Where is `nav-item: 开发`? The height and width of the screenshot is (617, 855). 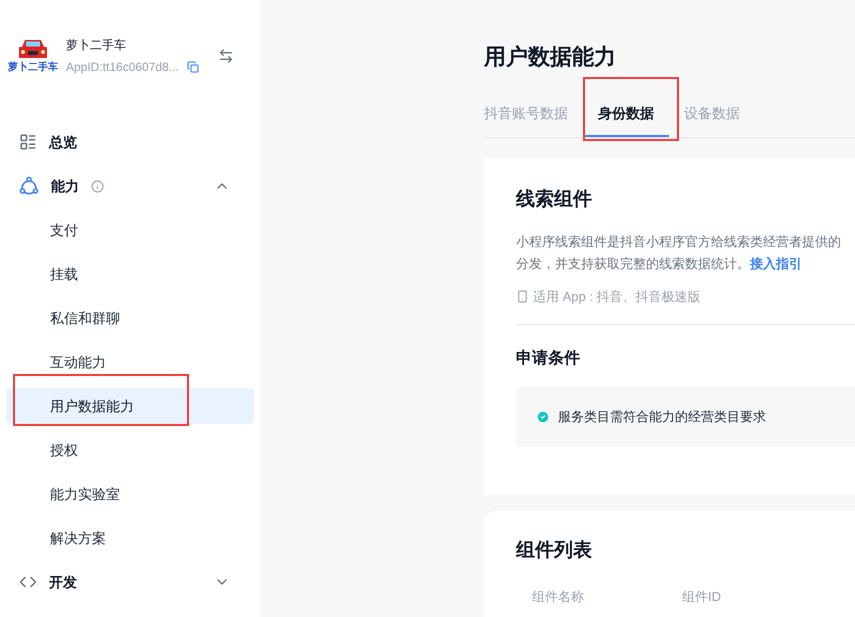
nav-item: 开发 is located at coordinates (130, 582).